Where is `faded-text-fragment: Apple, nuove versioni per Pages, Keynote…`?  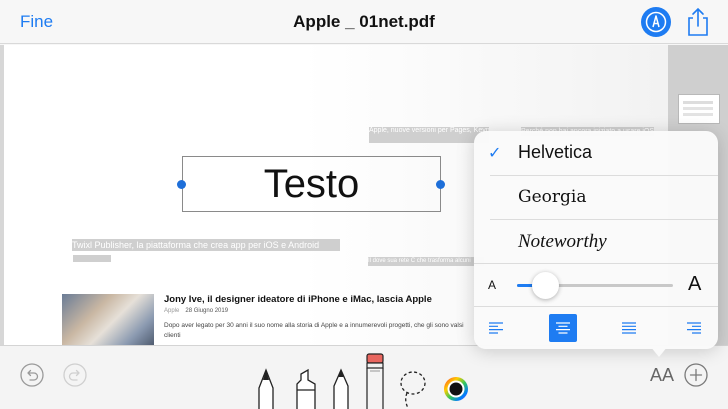
faded-text-fragment: Apple, nuove versioni per Pages, Keynote… is located at coordinates (429, 135).